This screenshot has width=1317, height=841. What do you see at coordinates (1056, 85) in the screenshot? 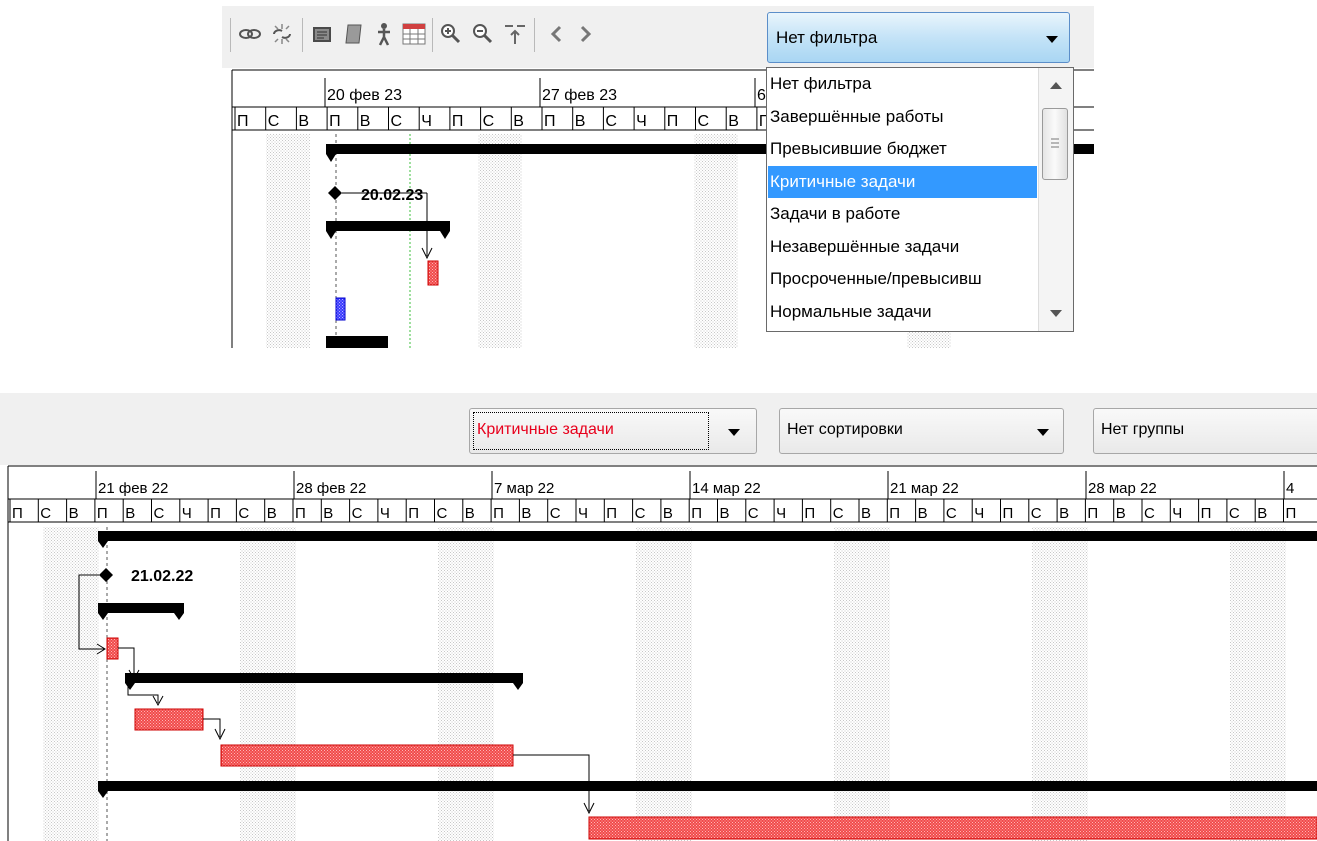
I see `scroll-up-icon` at bounding box center [1056, 85].